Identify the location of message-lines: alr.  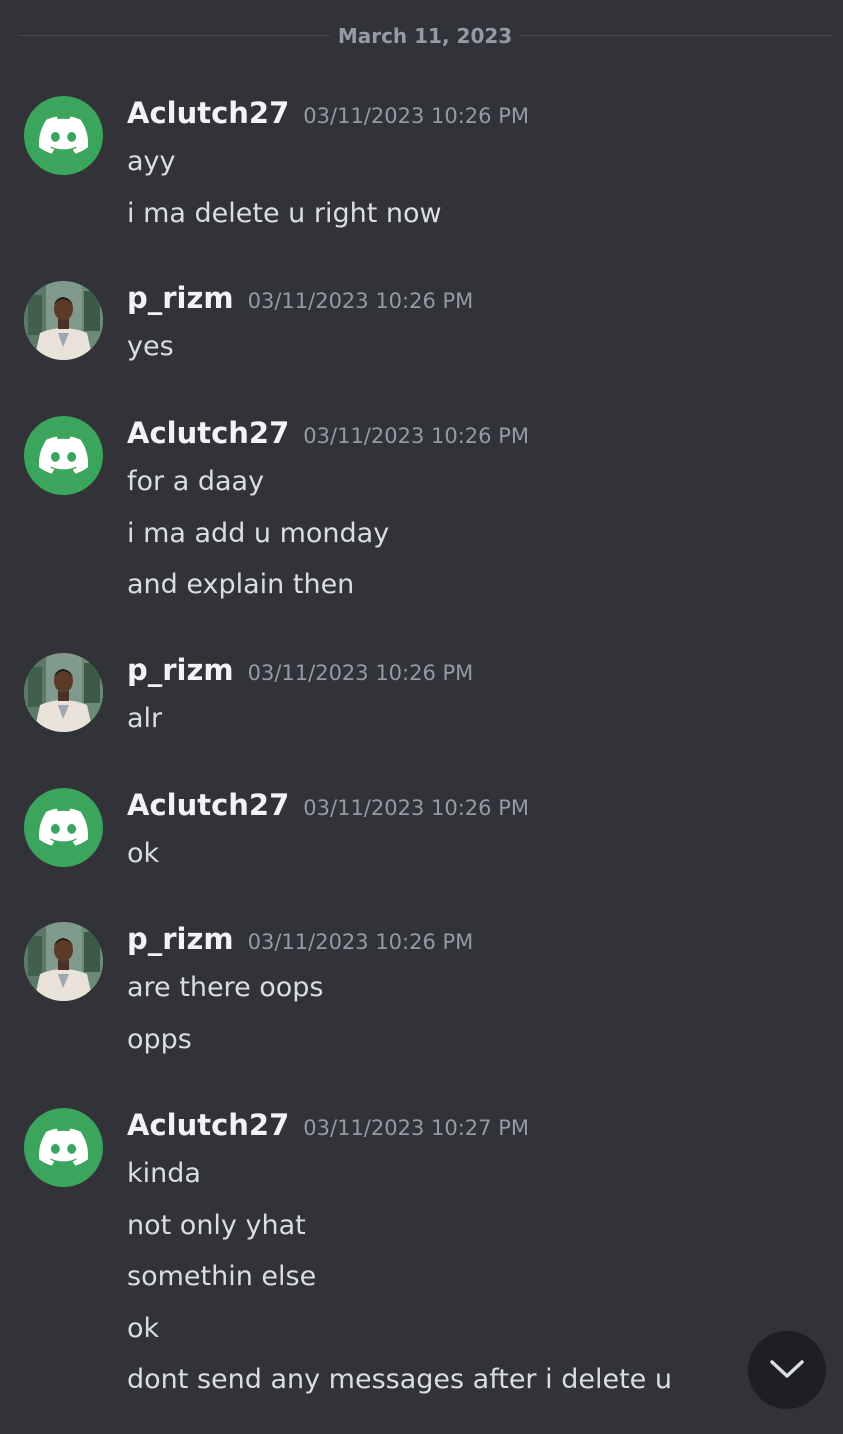
(144, 727).